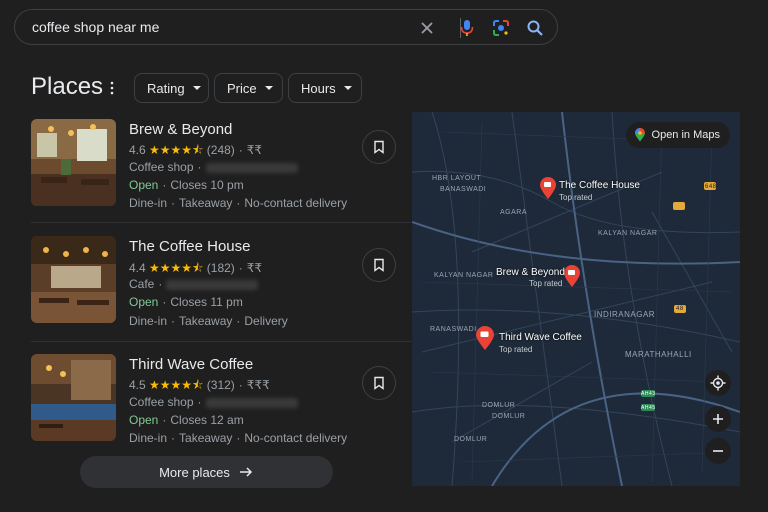 Image resolution: width=768 pixels, height=512 pixels. I want to click on microphone-icon, so click(467, 28).